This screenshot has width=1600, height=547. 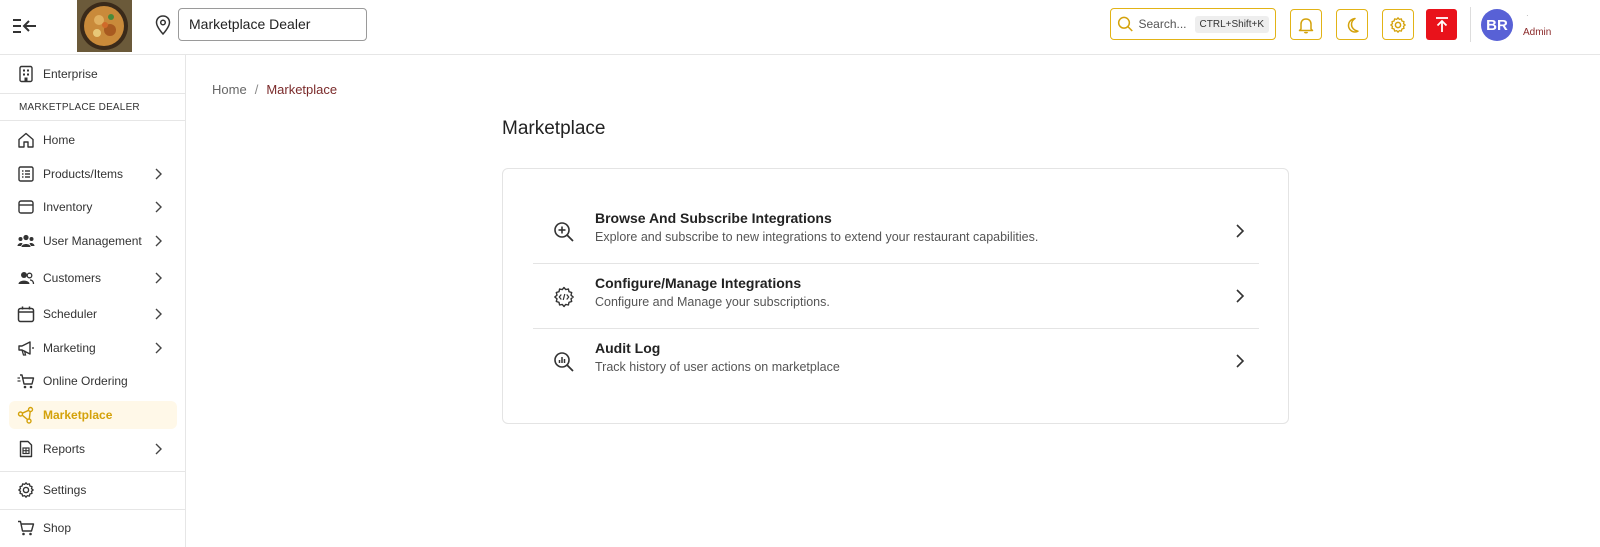 I want to click on page-title: Marketplace, so click(x=554, y=128).